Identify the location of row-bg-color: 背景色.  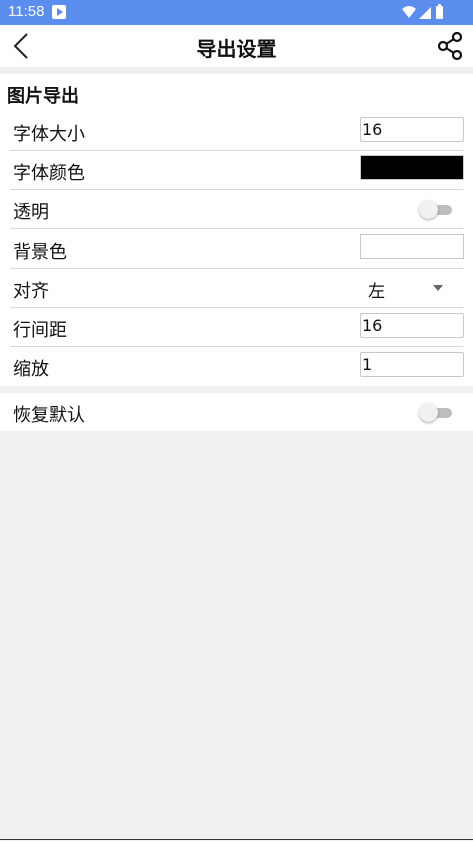
(236, 249).